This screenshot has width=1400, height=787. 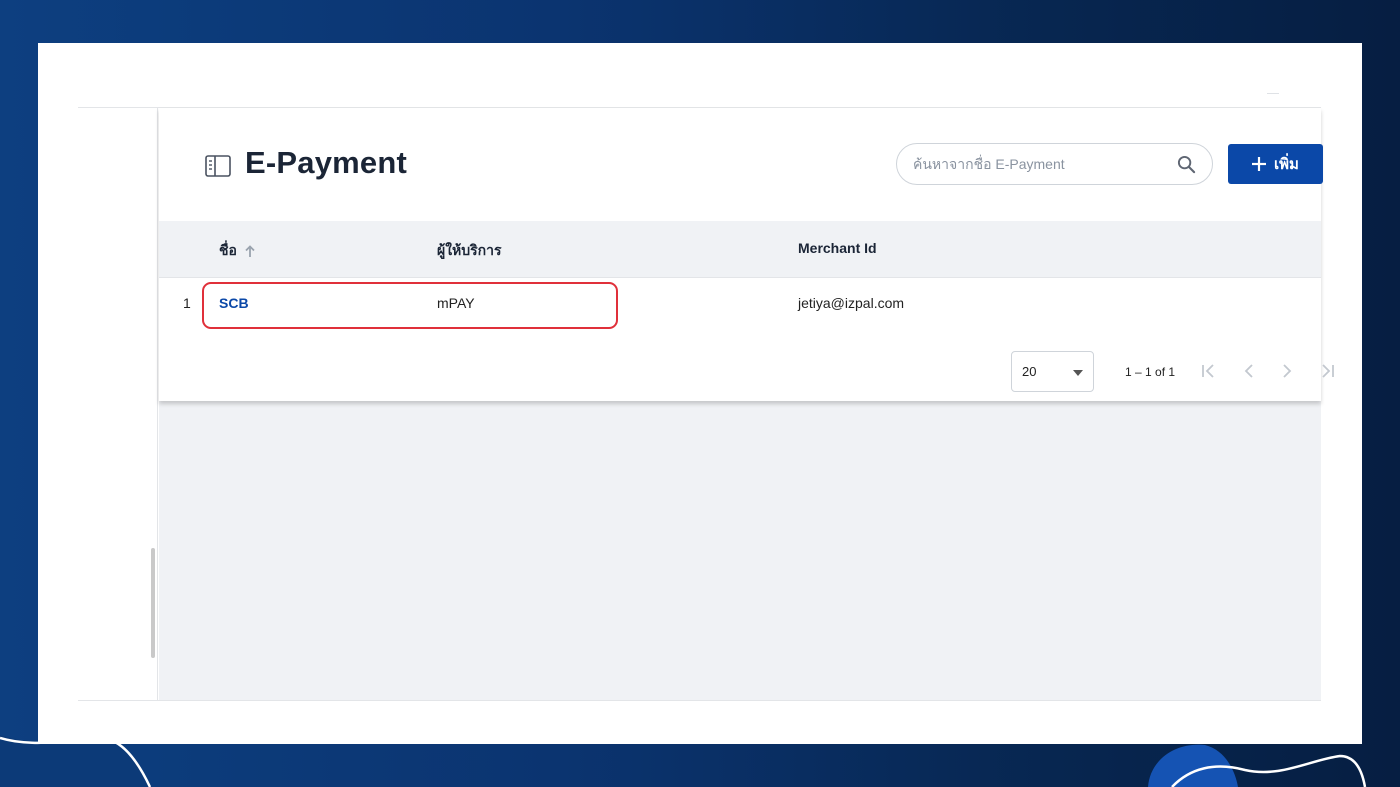 I want to click on prev-page-button, so click(x=1249, y=371).